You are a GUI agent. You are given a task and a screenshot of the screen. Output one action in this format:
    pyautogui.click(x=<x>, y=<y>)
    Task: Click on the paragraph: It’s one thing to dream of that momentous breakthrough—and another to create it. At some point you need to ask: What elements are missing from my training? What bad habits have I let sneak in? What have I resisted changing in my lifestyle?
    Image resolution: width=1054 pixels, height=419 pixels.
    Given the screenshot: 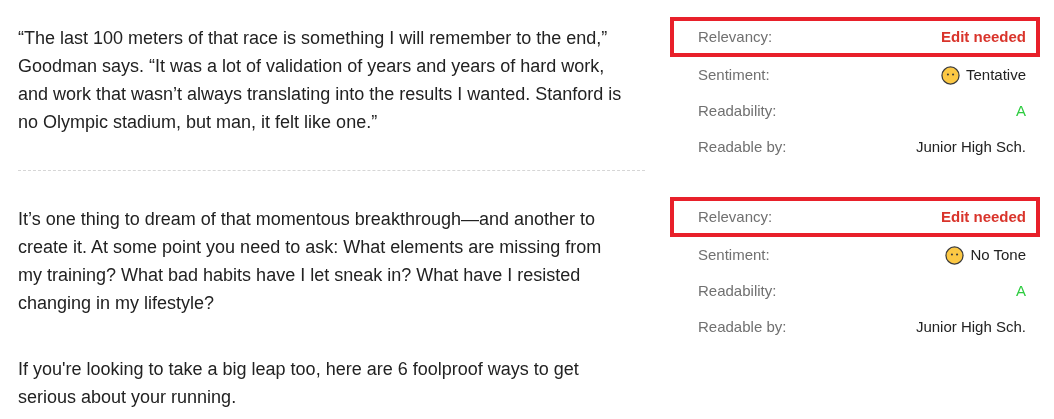 What is the action you would take?
    pyautogui.click(x=310, y=261)
    